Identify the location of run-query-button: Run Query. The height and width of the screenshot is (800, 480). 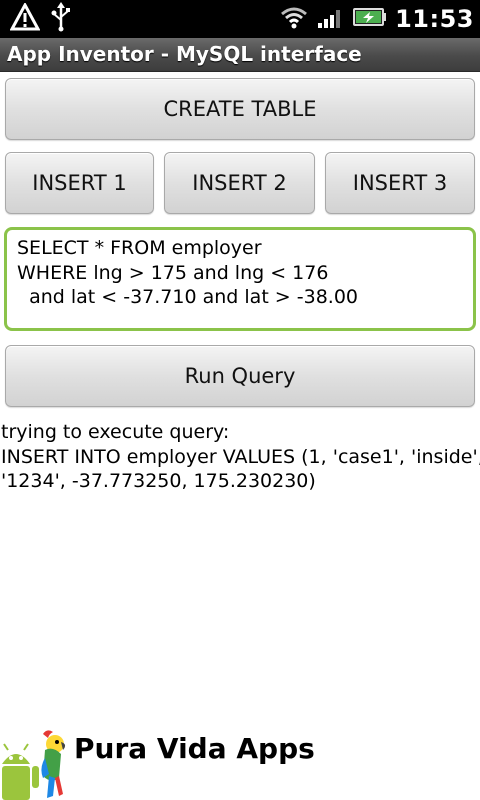
(240, 376).